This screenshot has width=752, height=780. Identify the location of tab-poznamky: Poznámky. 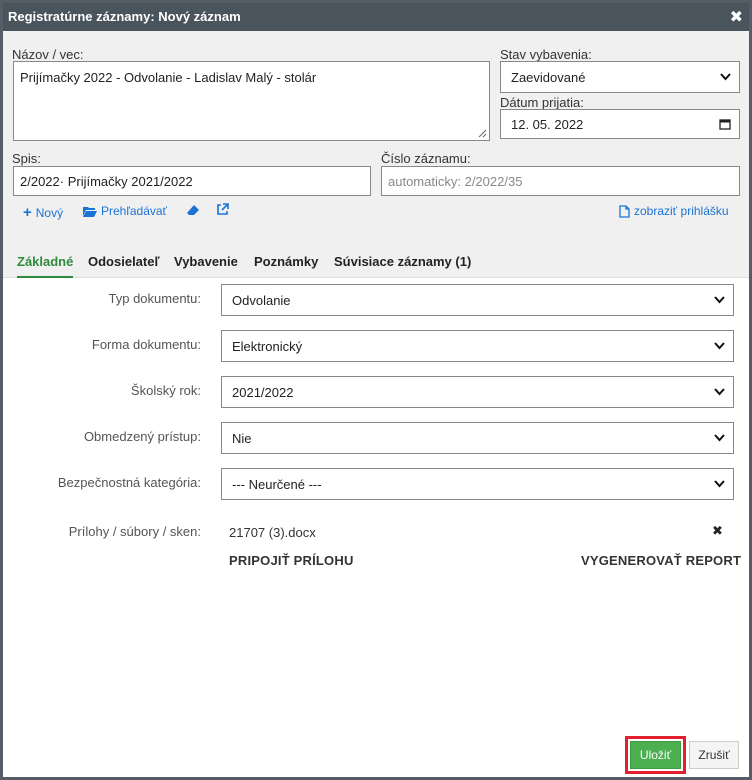
(286, 261).